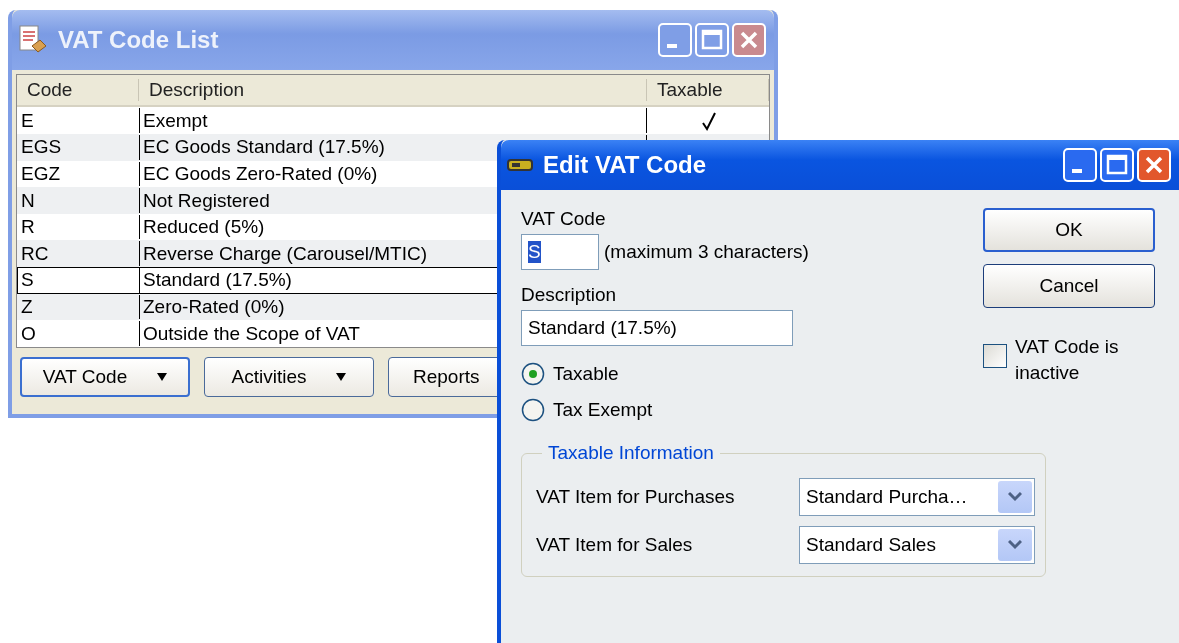 The height and width of the screenshot is (643, 1179). Describe the element at coordinates (206, 200) in the screenshot. I see `table-cell: Not Registered` at that location.